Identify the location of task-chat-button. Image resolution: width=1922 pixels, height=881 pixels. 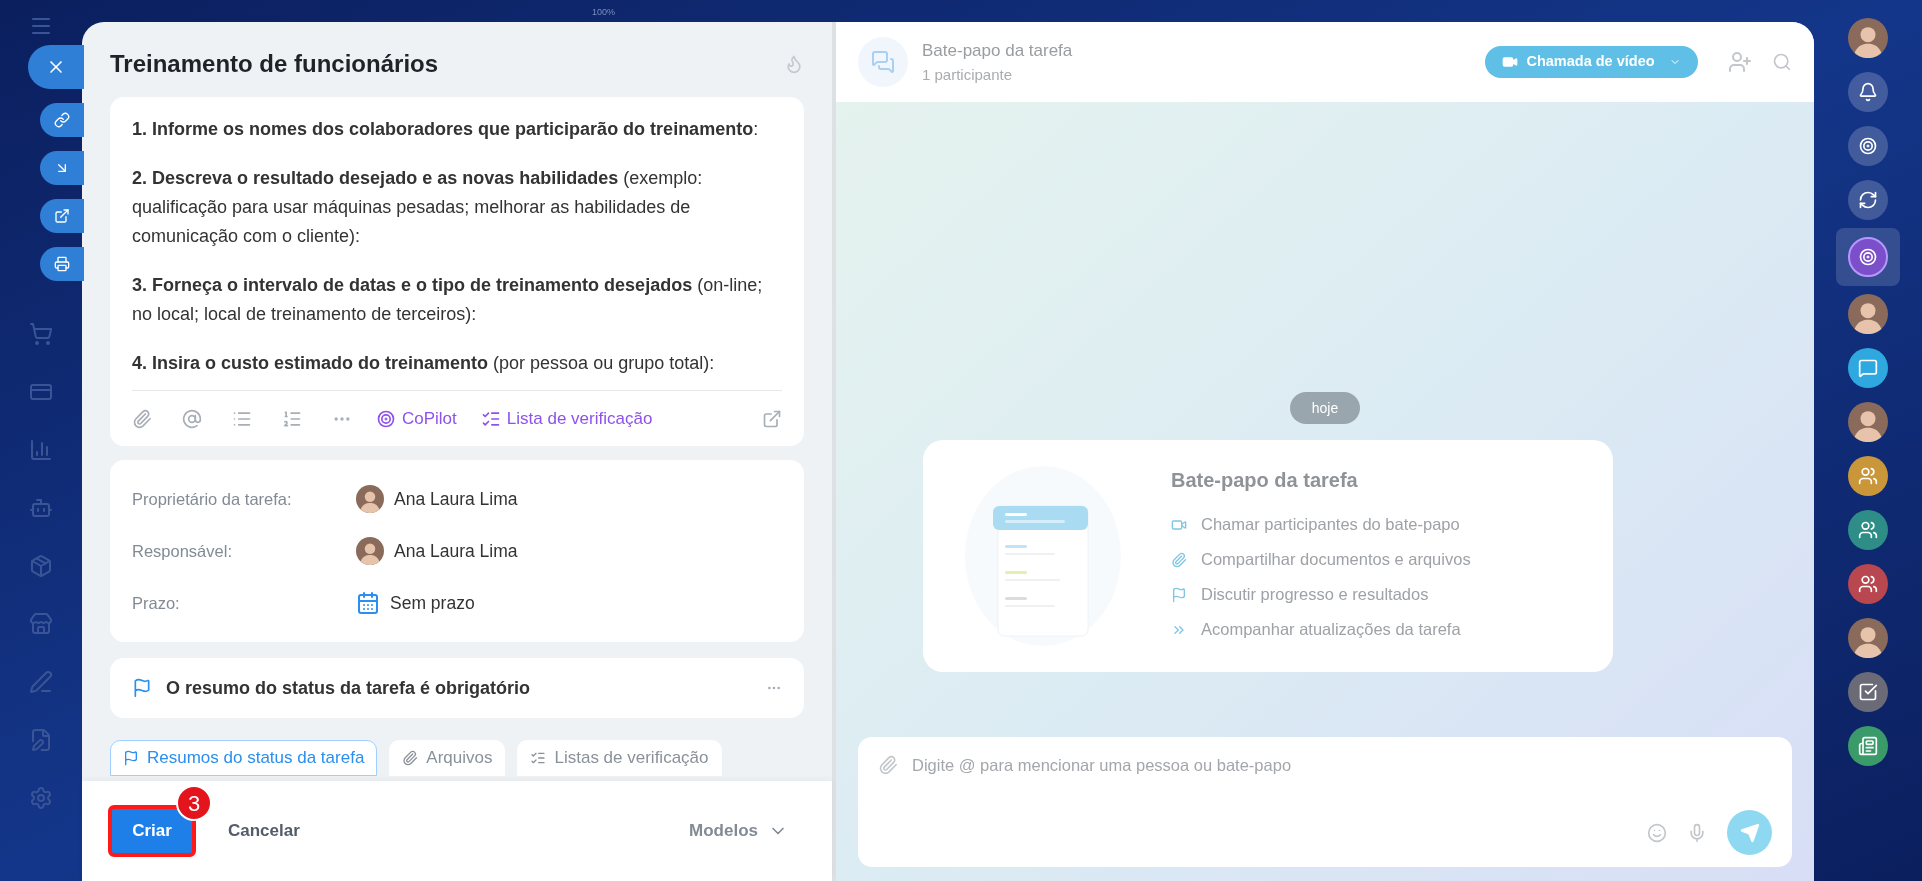
(1868, 692).